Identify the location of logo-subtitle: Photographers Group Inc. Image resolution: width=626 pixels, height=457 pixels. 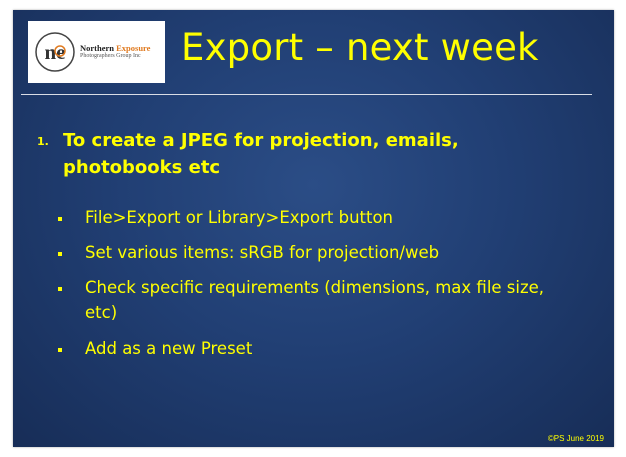
(110, 56).